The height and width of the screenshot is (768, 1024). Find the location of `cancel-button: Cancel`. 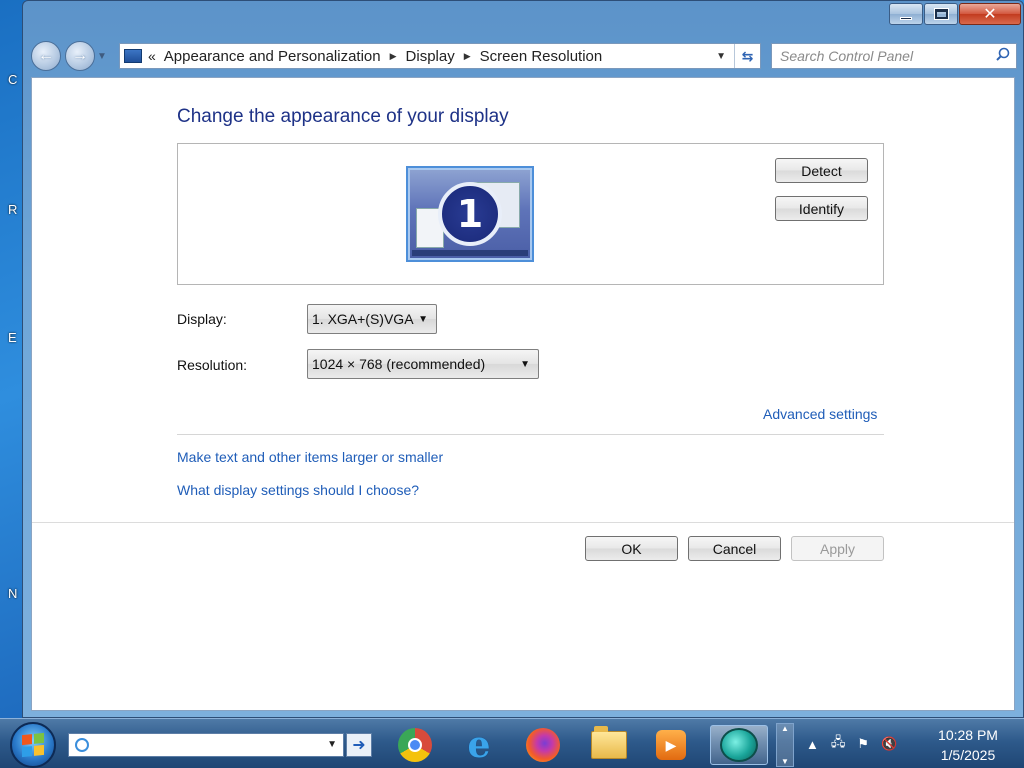

cancel-button: Cancel is located at coordinates (734, 548).